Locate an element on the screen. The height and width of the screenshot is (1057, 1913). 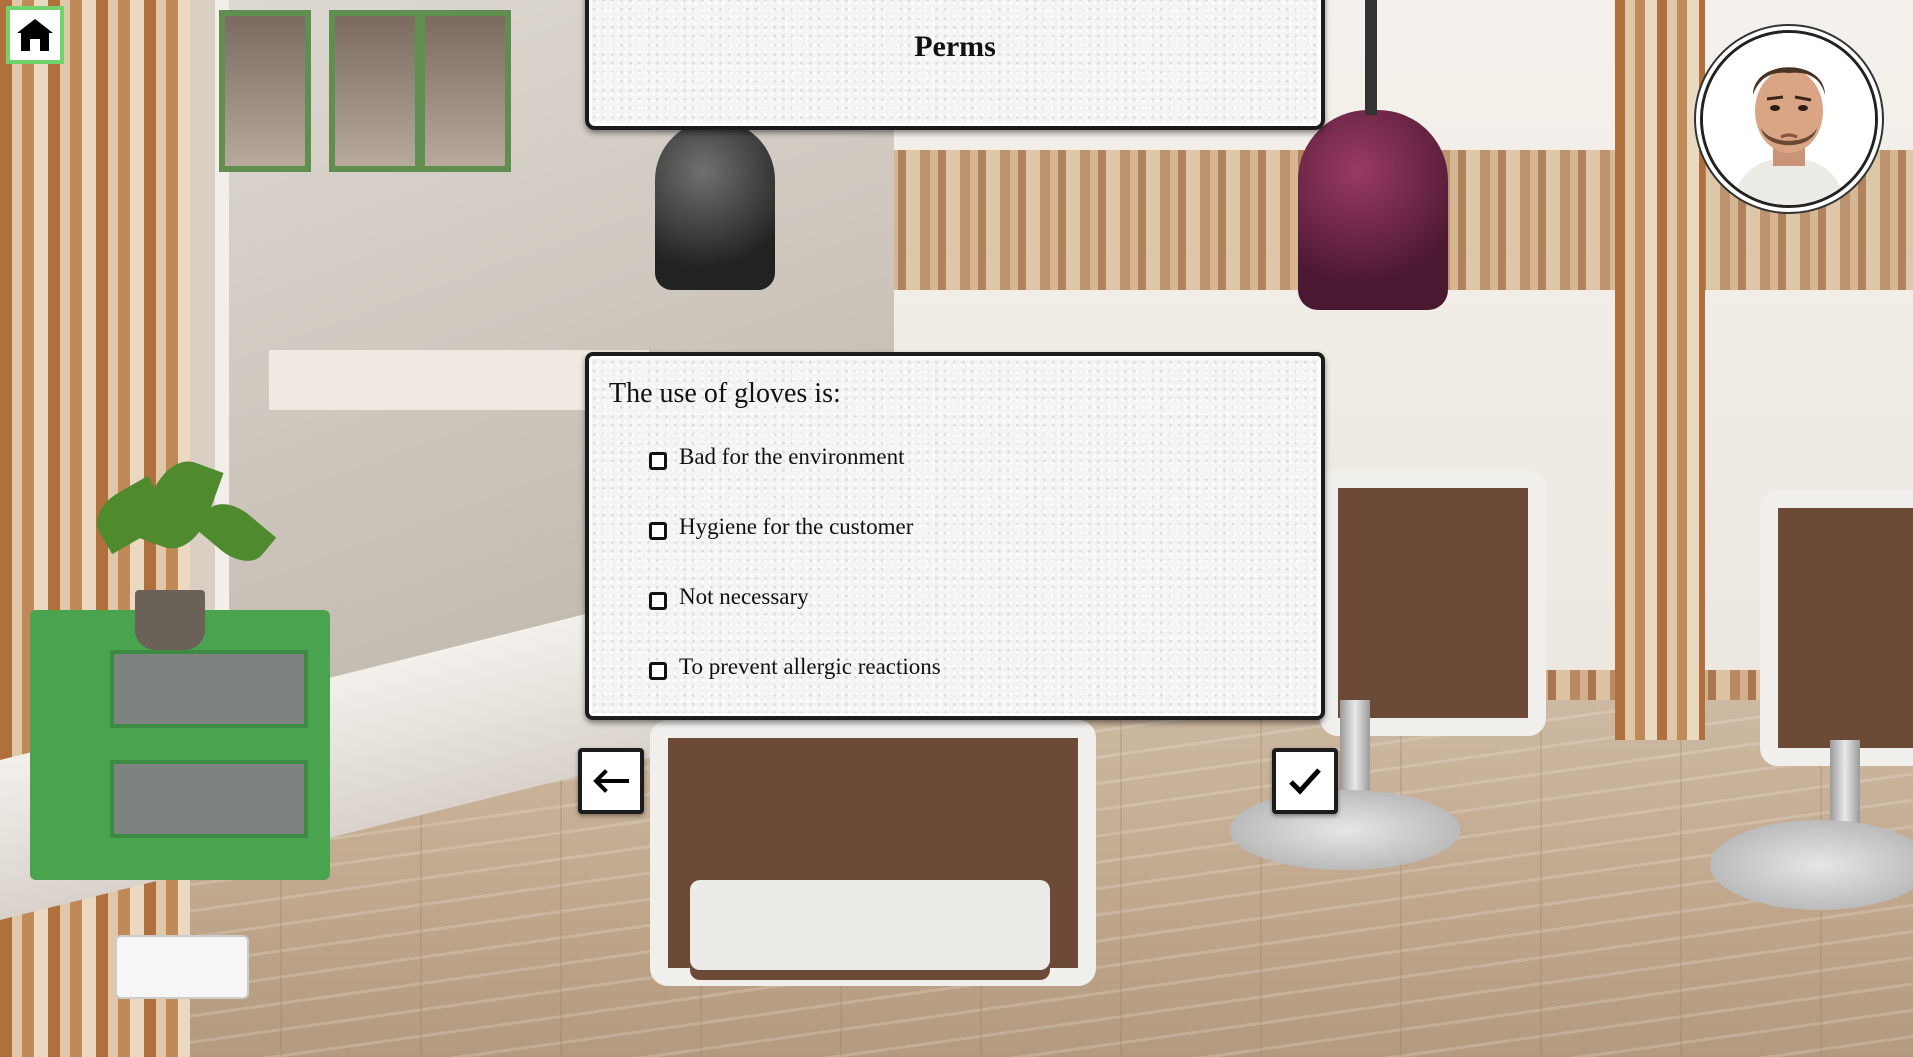
answer-label: Hygiene for the customer is located at coordinates (796, 526).